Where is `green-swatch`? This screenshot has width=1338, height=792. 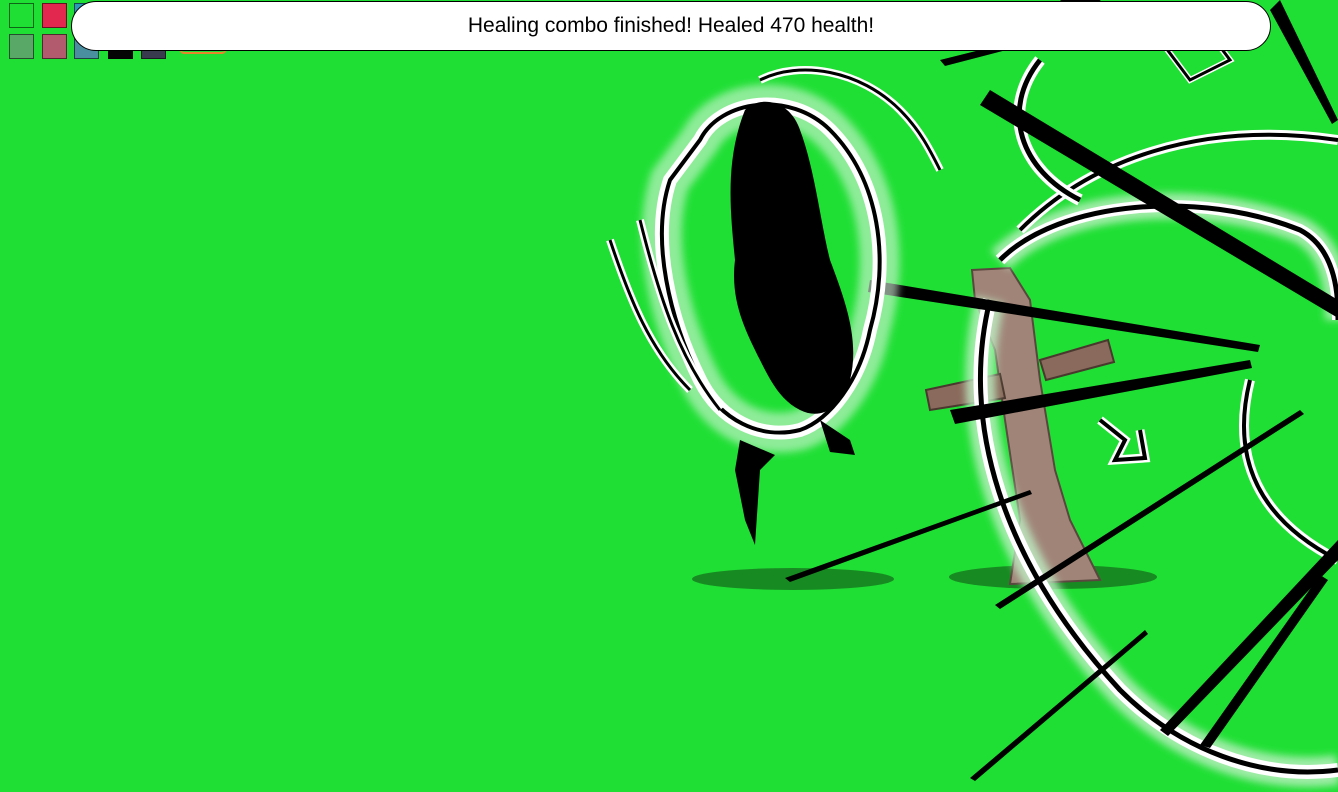
green-swatch is located at coordinates (21, 15).